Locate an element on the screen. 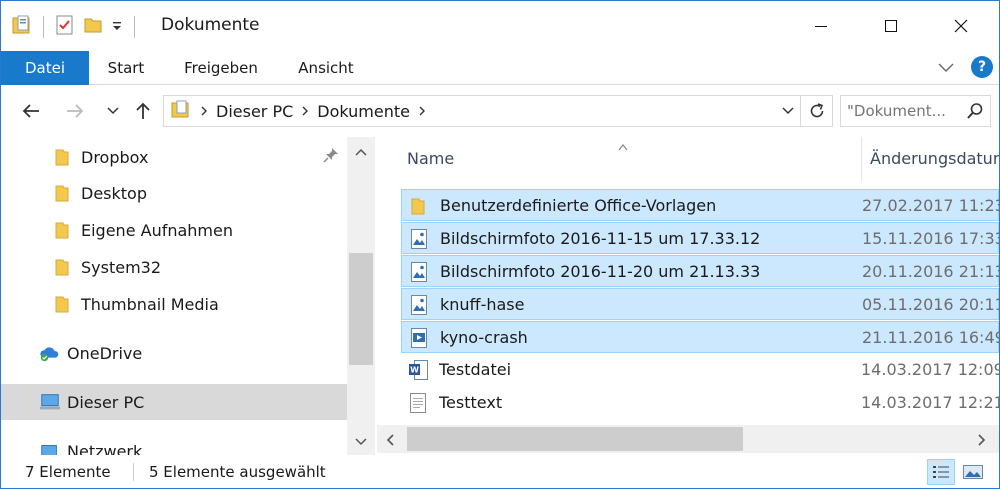 Image resolution: width=1000 pixels, height=489 pixels. column-header-date: Änderungsdatum is located at coordinates (930, 159).